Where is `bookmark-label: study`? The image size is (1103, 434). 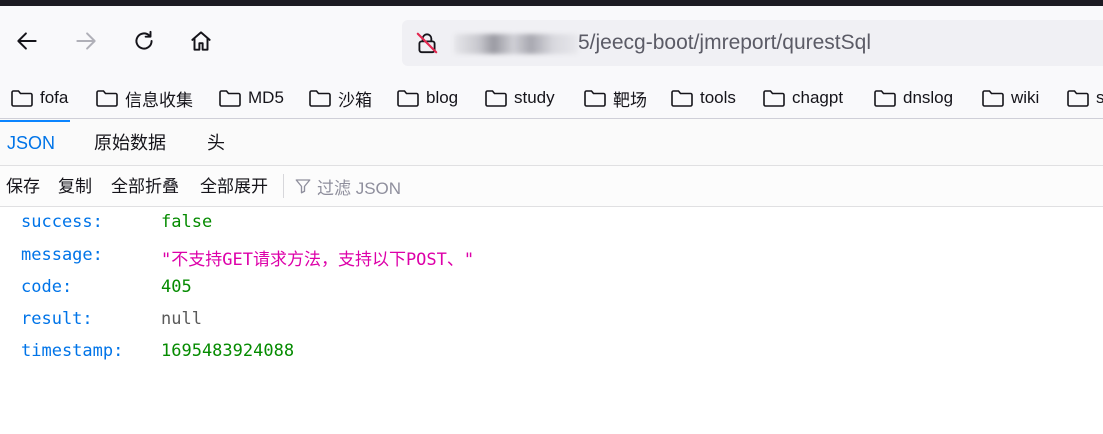 bookmark-label: study is located at coordinates (534, 97).